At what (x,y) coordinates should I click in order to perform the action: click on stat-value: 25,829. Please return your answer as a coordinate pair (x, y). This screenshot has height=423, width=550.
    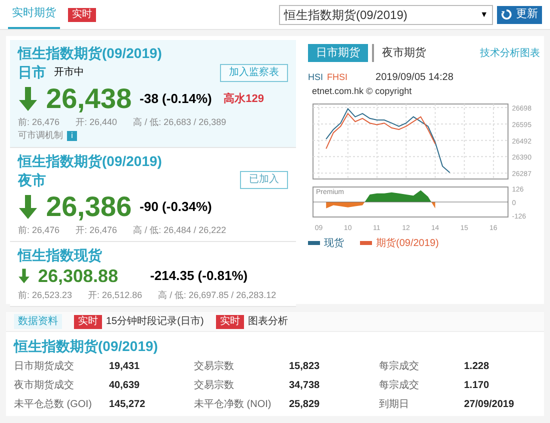
    Looking at the image, I should click on (305, 405).